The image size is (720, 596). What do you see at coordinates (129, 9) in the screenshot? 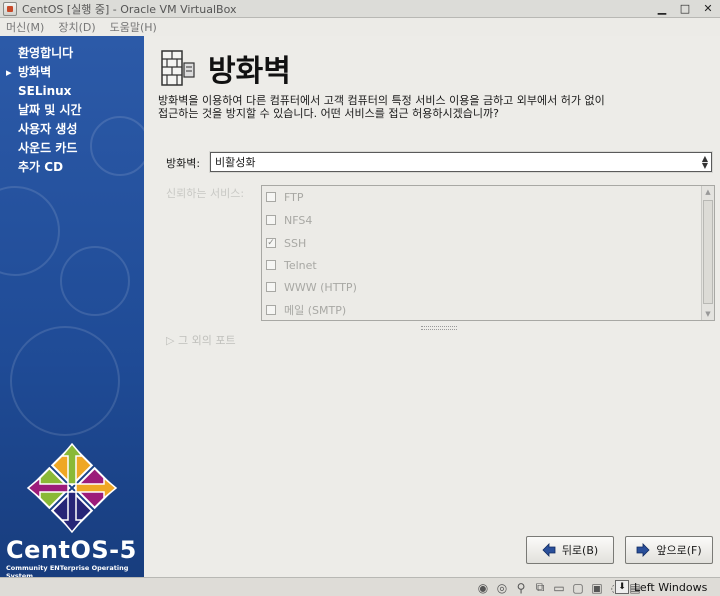
I see `window-title: CentOS [실행 중] - Oracle VM VirtualBox` at bounding box center [129, 9].